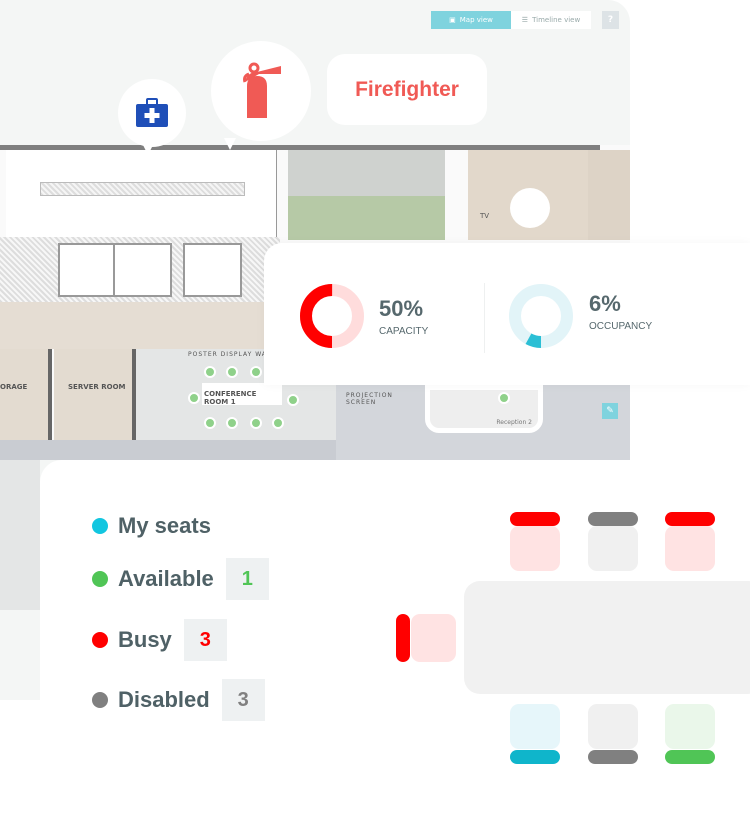 This screenshot has width=750, height=816. What do you see at coordinates (485, 216) in the screenshot?
I see `tv-label: TV` at bounding box center [485, 216].